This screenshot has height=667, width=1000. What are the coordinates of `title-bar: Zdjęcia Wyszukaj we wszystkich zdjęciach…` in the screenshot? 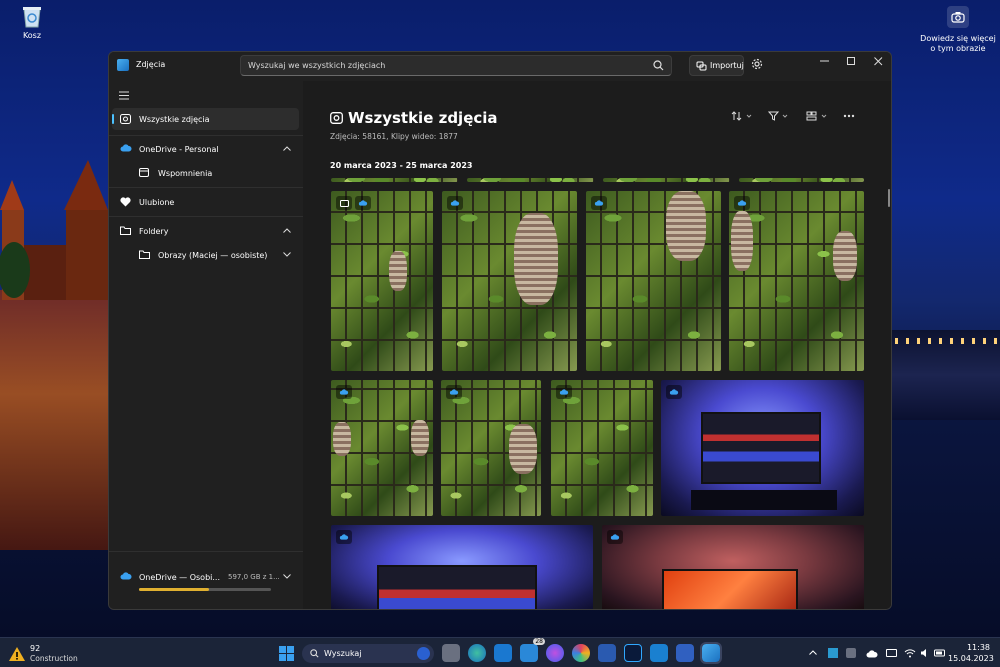 It's located at (500, 66).